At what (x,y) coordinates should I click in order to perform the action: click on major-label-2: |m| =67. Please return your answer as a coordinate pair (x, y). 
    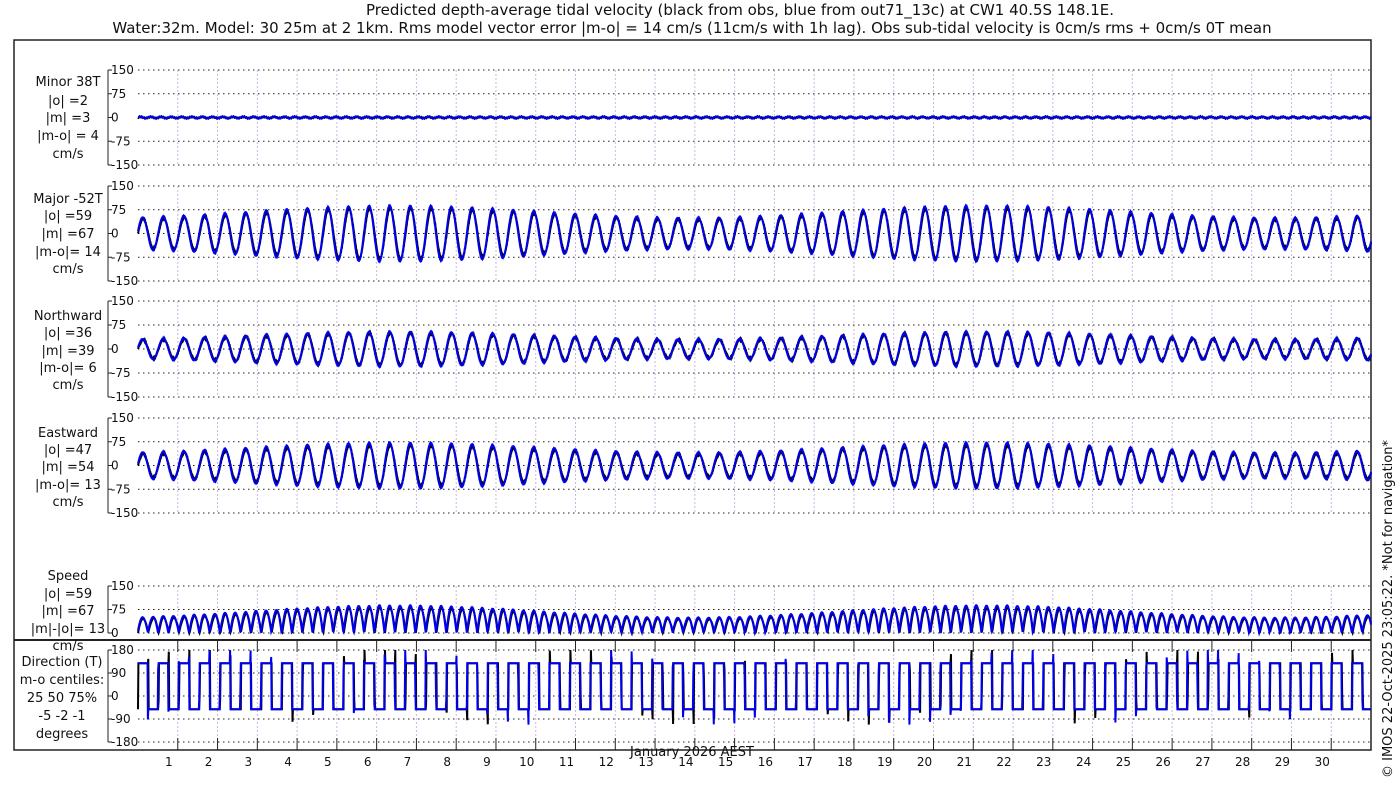
    Looking at the image, I should click on (68, 234).